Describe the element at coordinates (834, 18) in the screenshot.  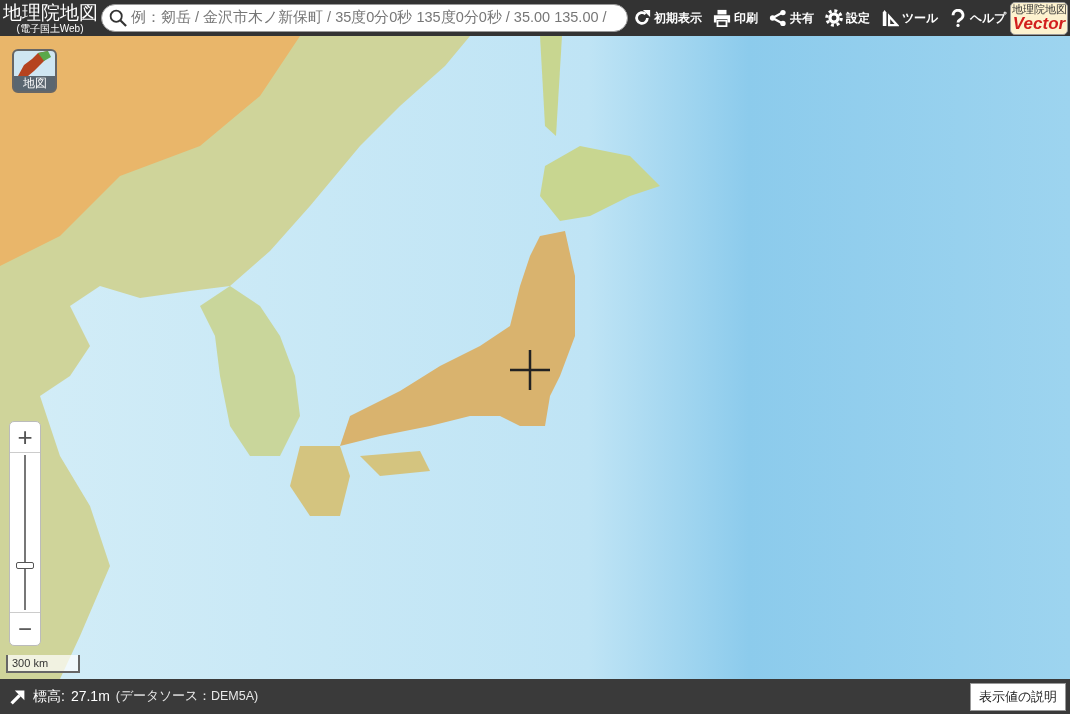
I see `gear-icon` at that location.